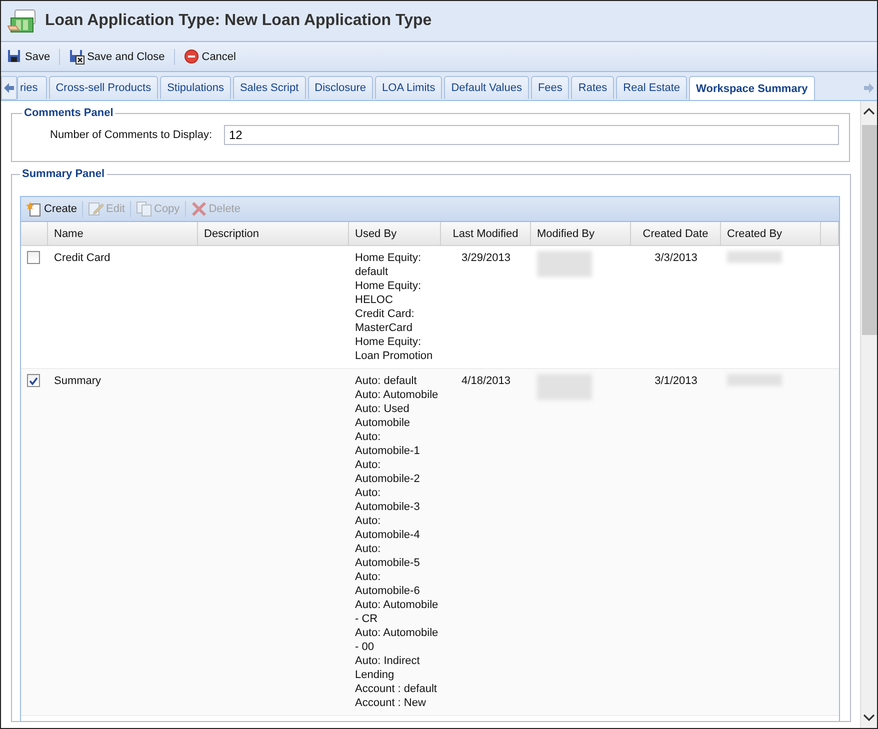 This screenshot has height=729, width=878. I want to click on column-header: Modified By, so click(581, 233).